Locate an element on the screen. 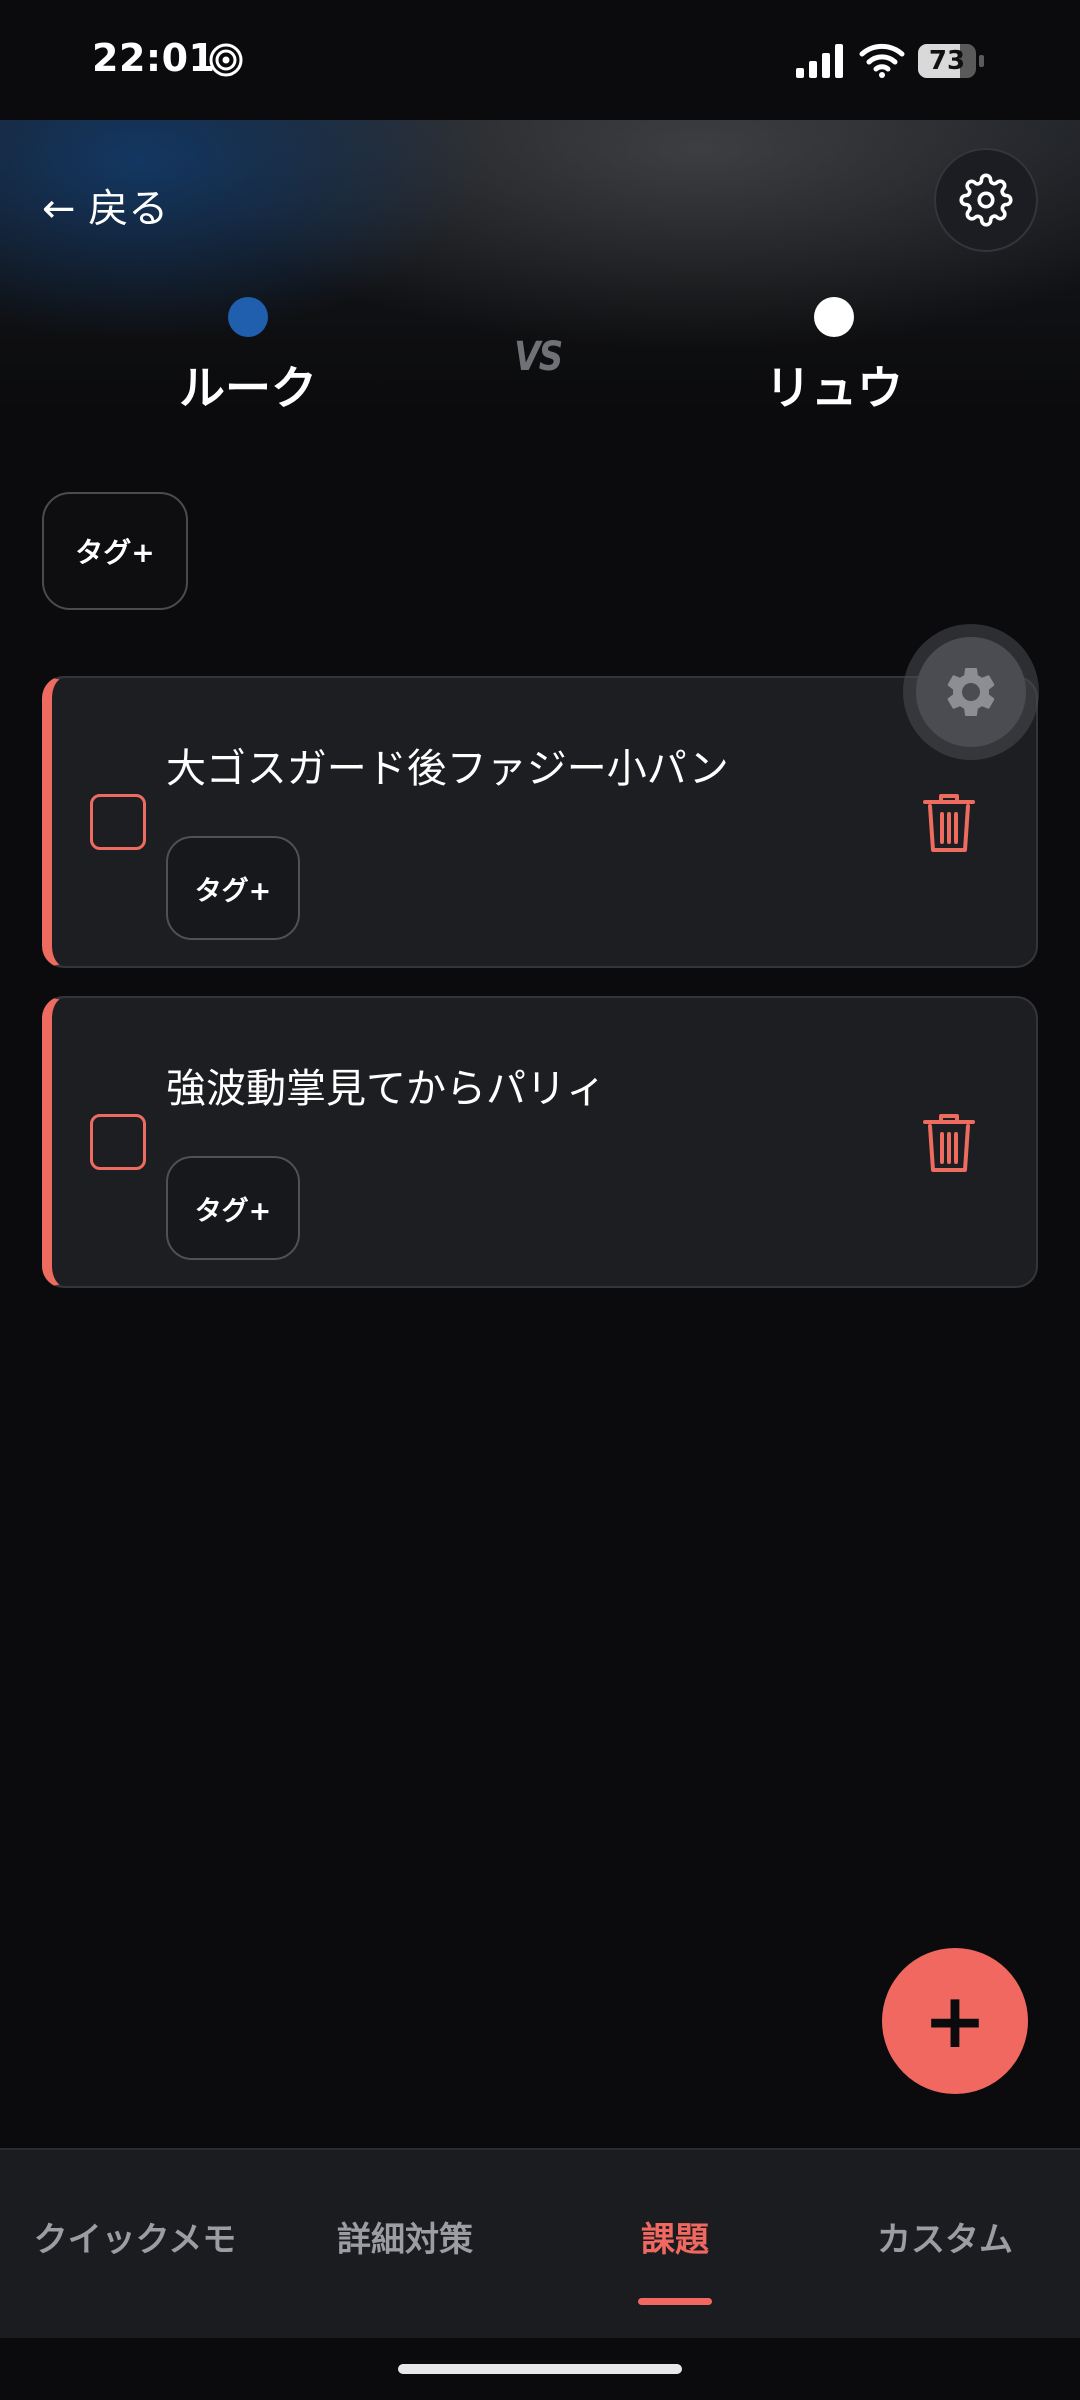 This screenshot has height=2400, width=1080. task-title: 強波動掌見てからパリィ is located at coordinates (386, 1085).